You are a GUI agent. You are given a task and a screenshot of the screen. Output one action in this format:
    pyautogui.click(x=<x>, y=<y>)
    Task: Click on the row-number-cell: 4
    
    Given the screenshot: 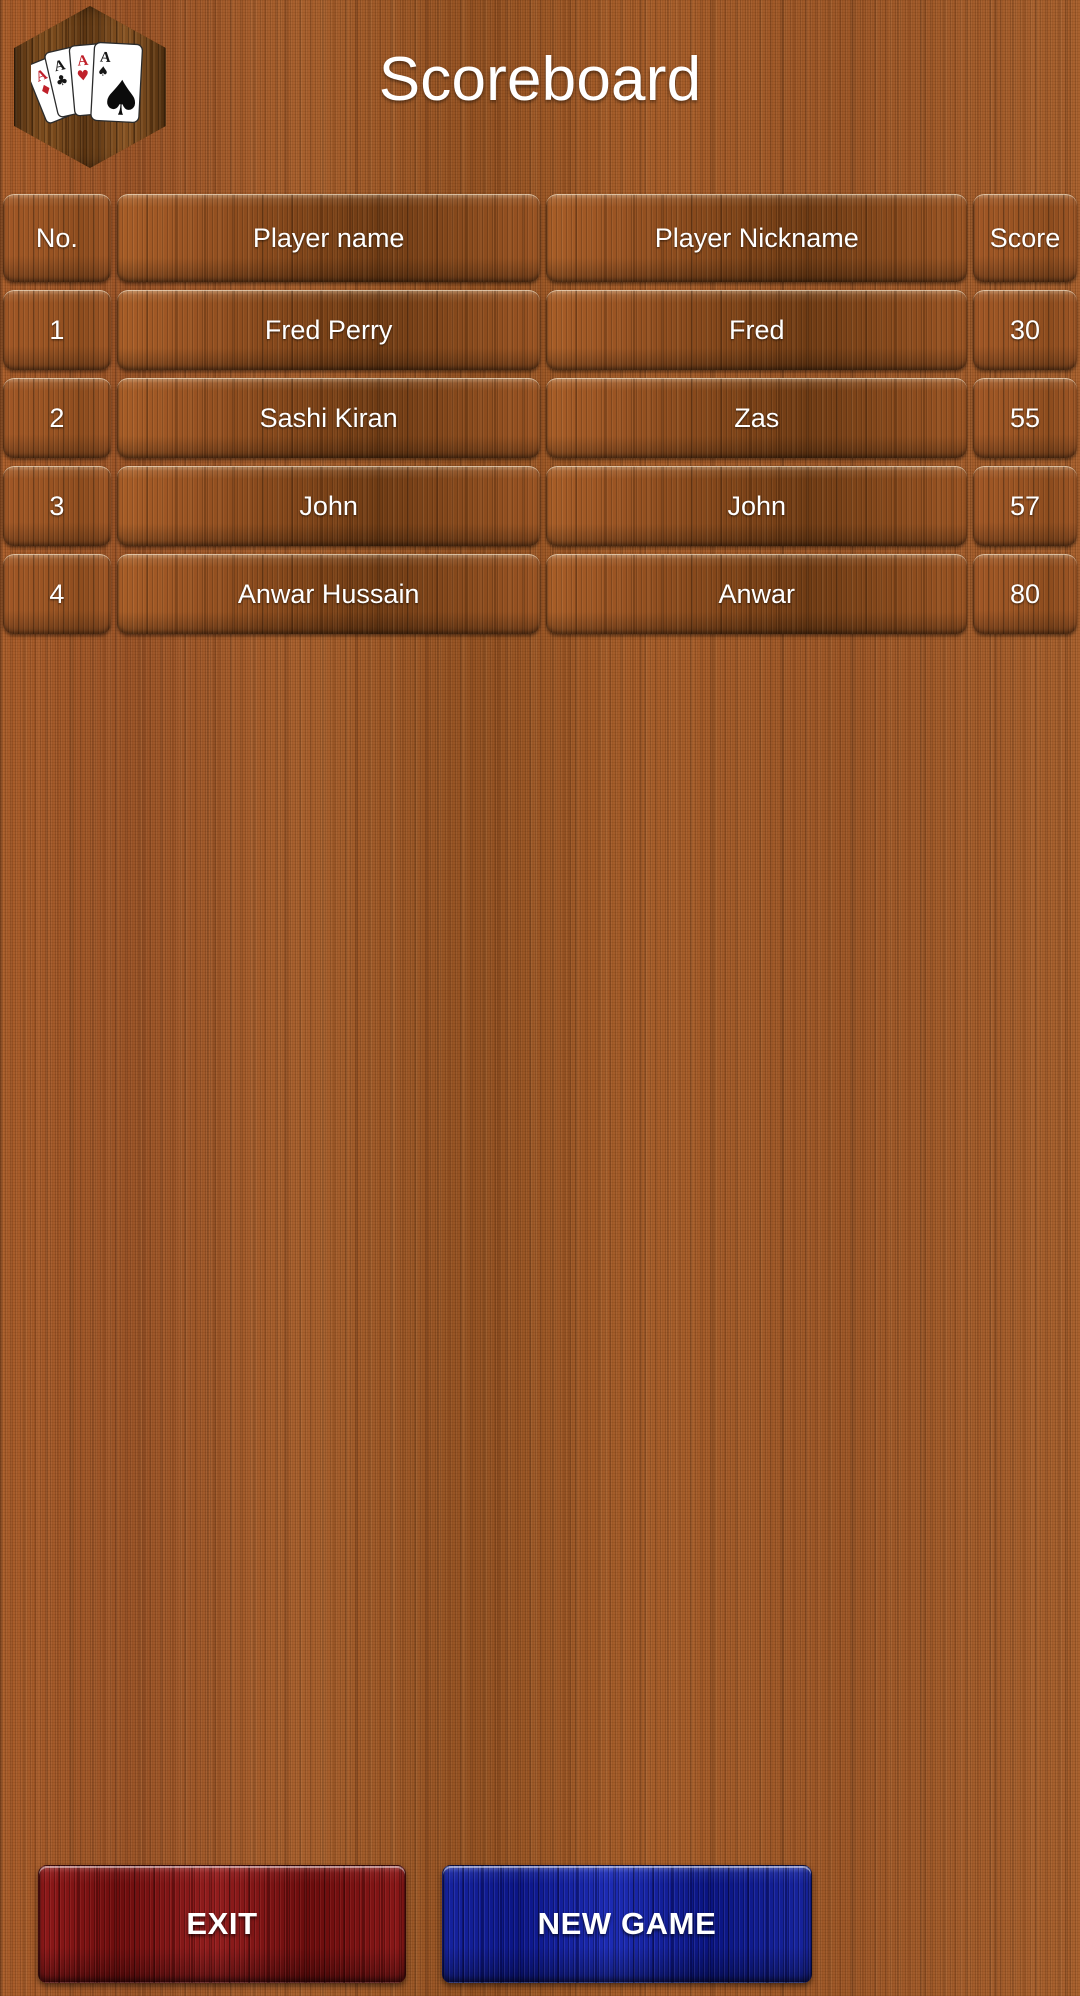 What is the action you would take?
    pyautogui.click(x=57, y=594)
    